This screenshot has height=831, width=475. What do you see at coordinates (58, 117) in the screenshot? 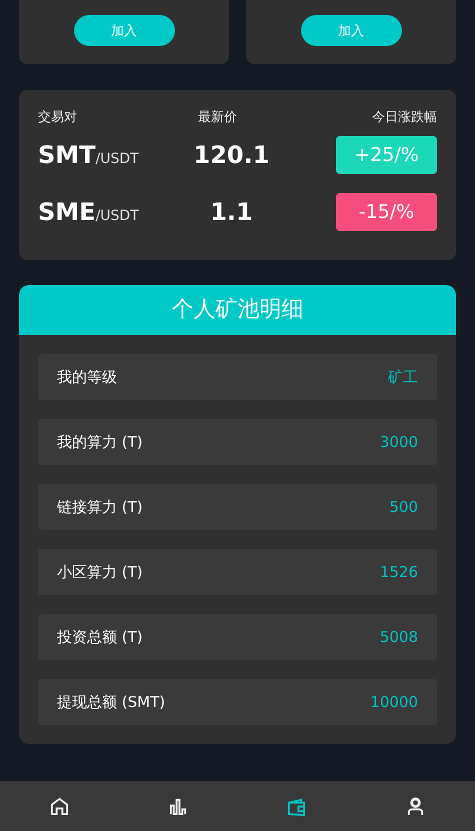
I see `column-header: 交易对` at bounding box center [58, 117].